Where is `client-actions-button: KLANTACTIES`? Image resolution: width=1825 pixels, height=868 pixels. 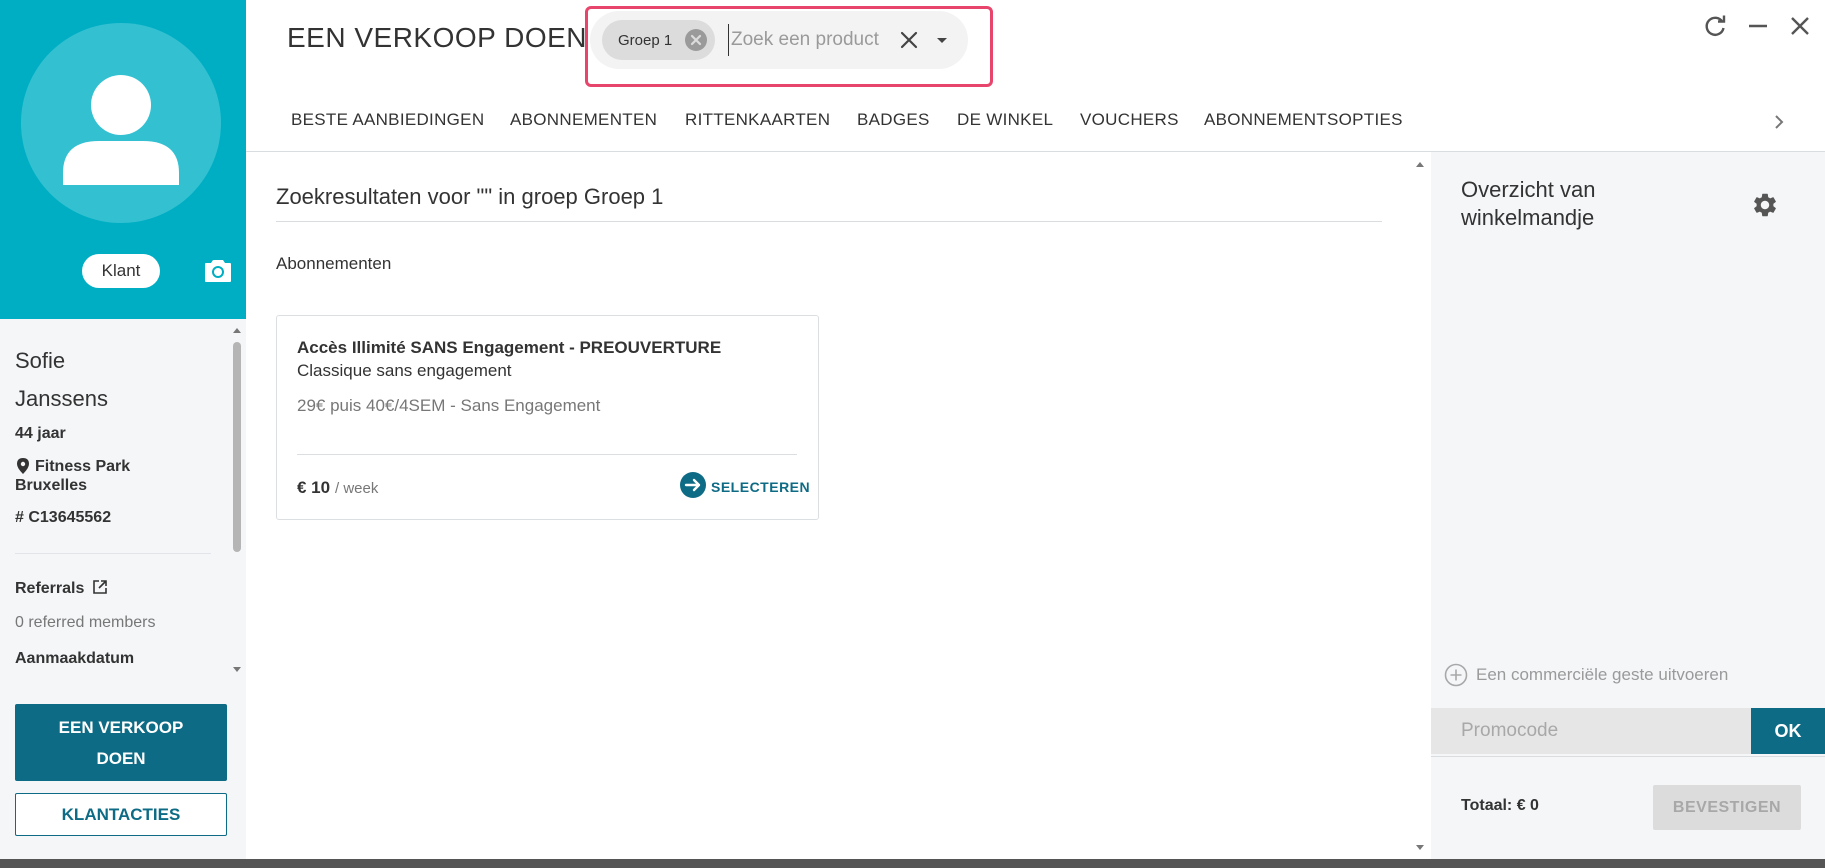 client-actions-button: KLANTACTIES is located at coordinates (121, 814).